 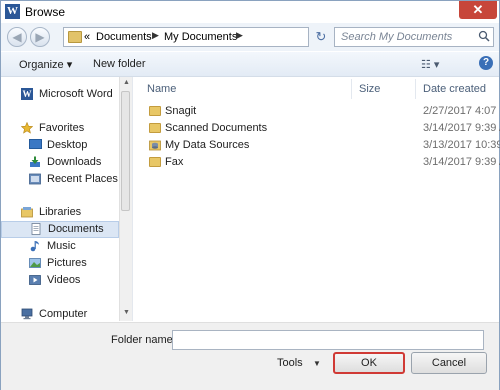 What do you see at coordinates (63, 314) in the screenshot?
I see `nav-item-label: Computer` at bounding box center [63, 314].